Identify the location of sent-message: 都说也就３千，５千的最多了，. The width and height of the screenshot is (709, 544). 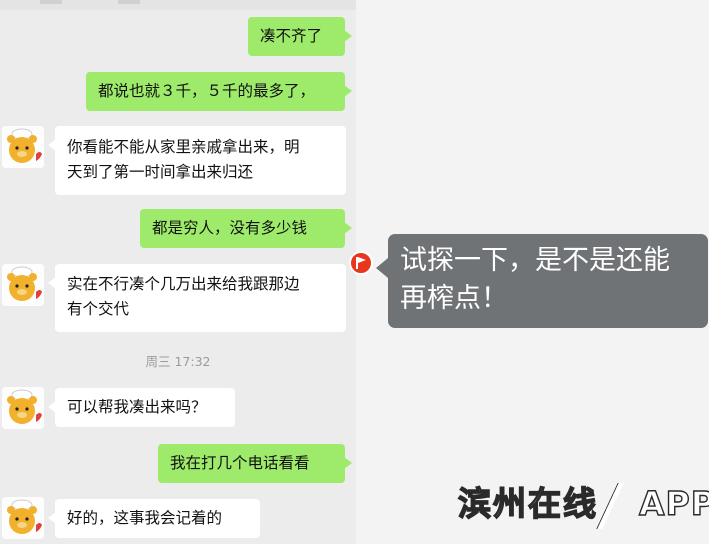
(219, 91).